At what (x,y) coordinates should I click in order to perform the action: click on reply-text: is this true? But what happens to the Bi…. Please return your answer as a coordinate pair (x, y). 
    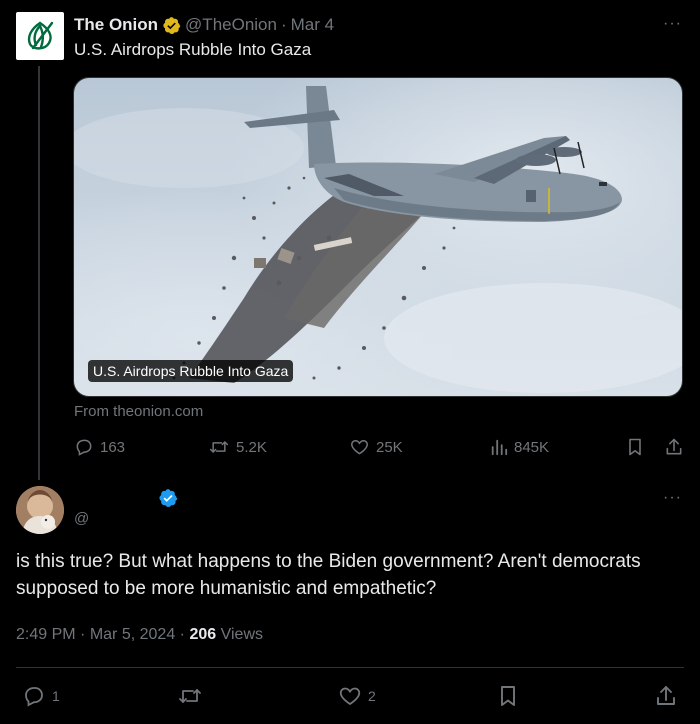
    Looking at the image, I should click on (328, 575).